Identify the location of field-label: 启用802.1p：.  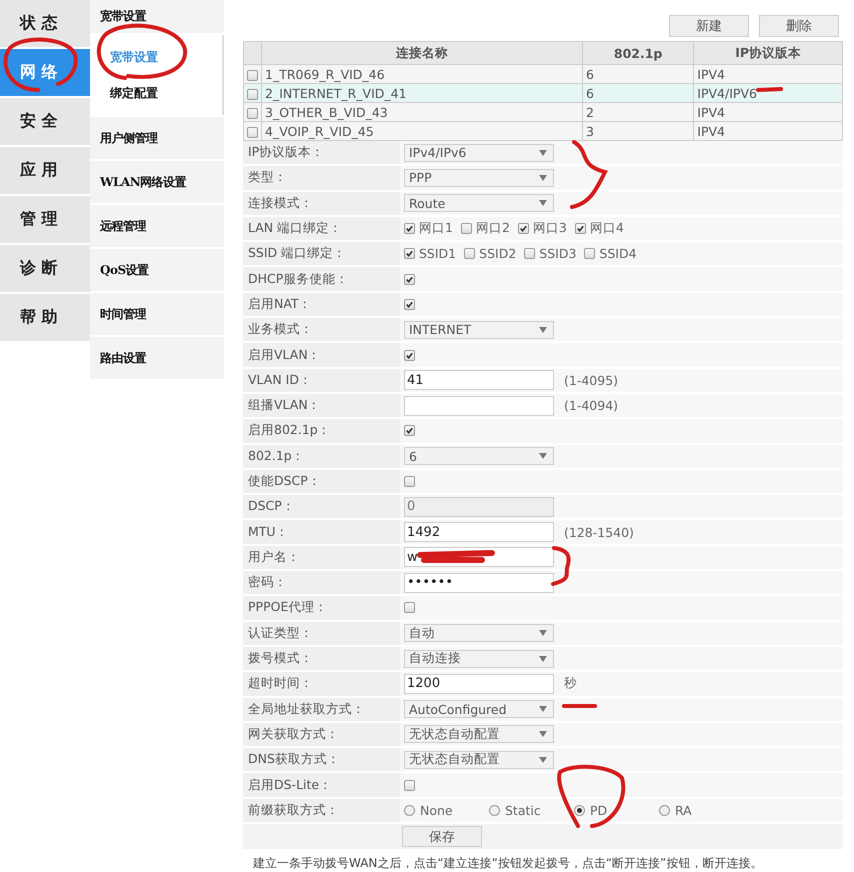
(289, 431).